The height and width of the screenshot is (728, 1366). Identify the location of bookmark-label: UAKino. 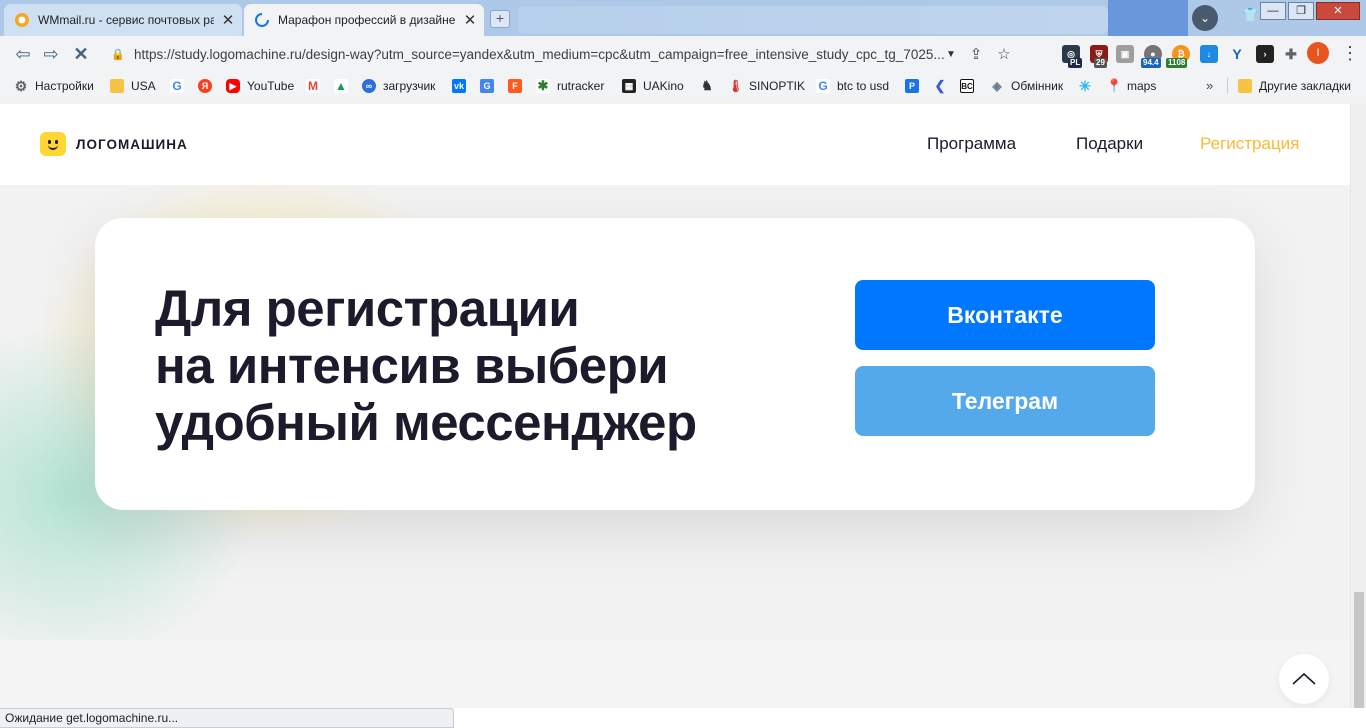
(663, 86).